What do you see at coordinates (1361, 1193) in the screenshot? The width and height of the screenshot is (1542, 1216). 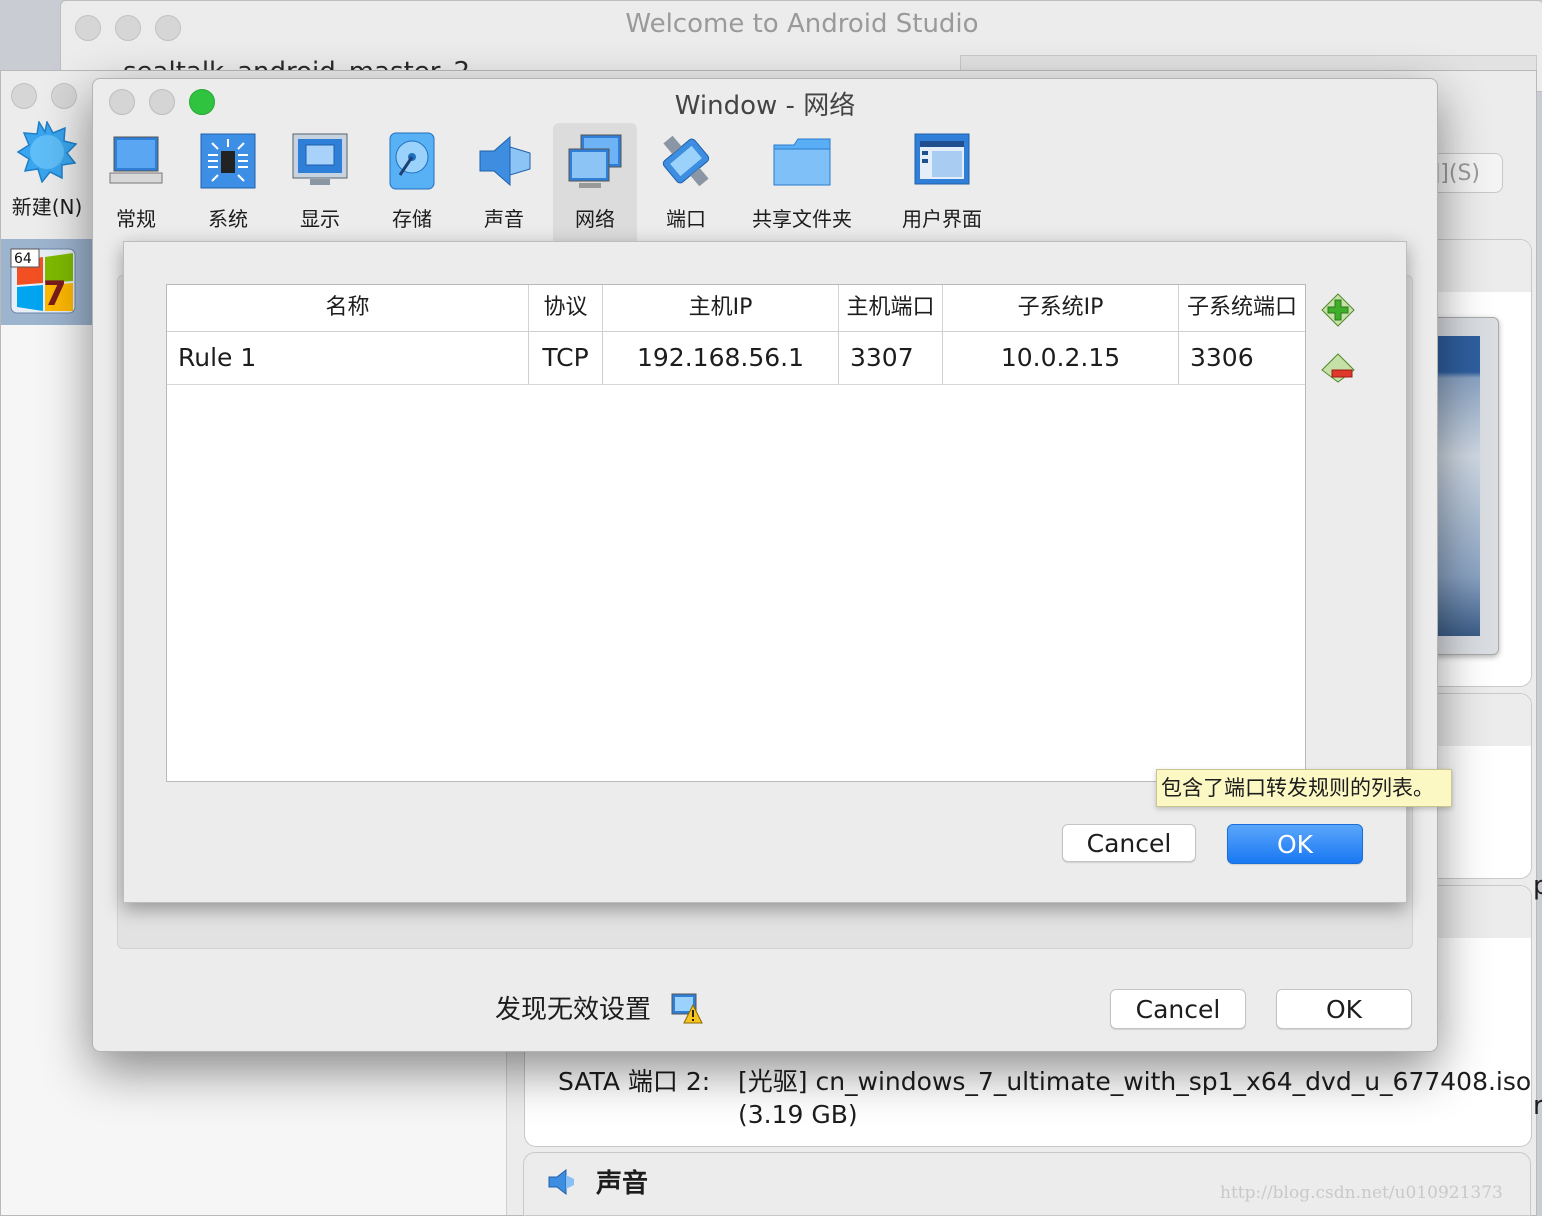 I see `watermark-text: http://blog.csdn.net/u010921373` at bounding box center [1361, 1193].